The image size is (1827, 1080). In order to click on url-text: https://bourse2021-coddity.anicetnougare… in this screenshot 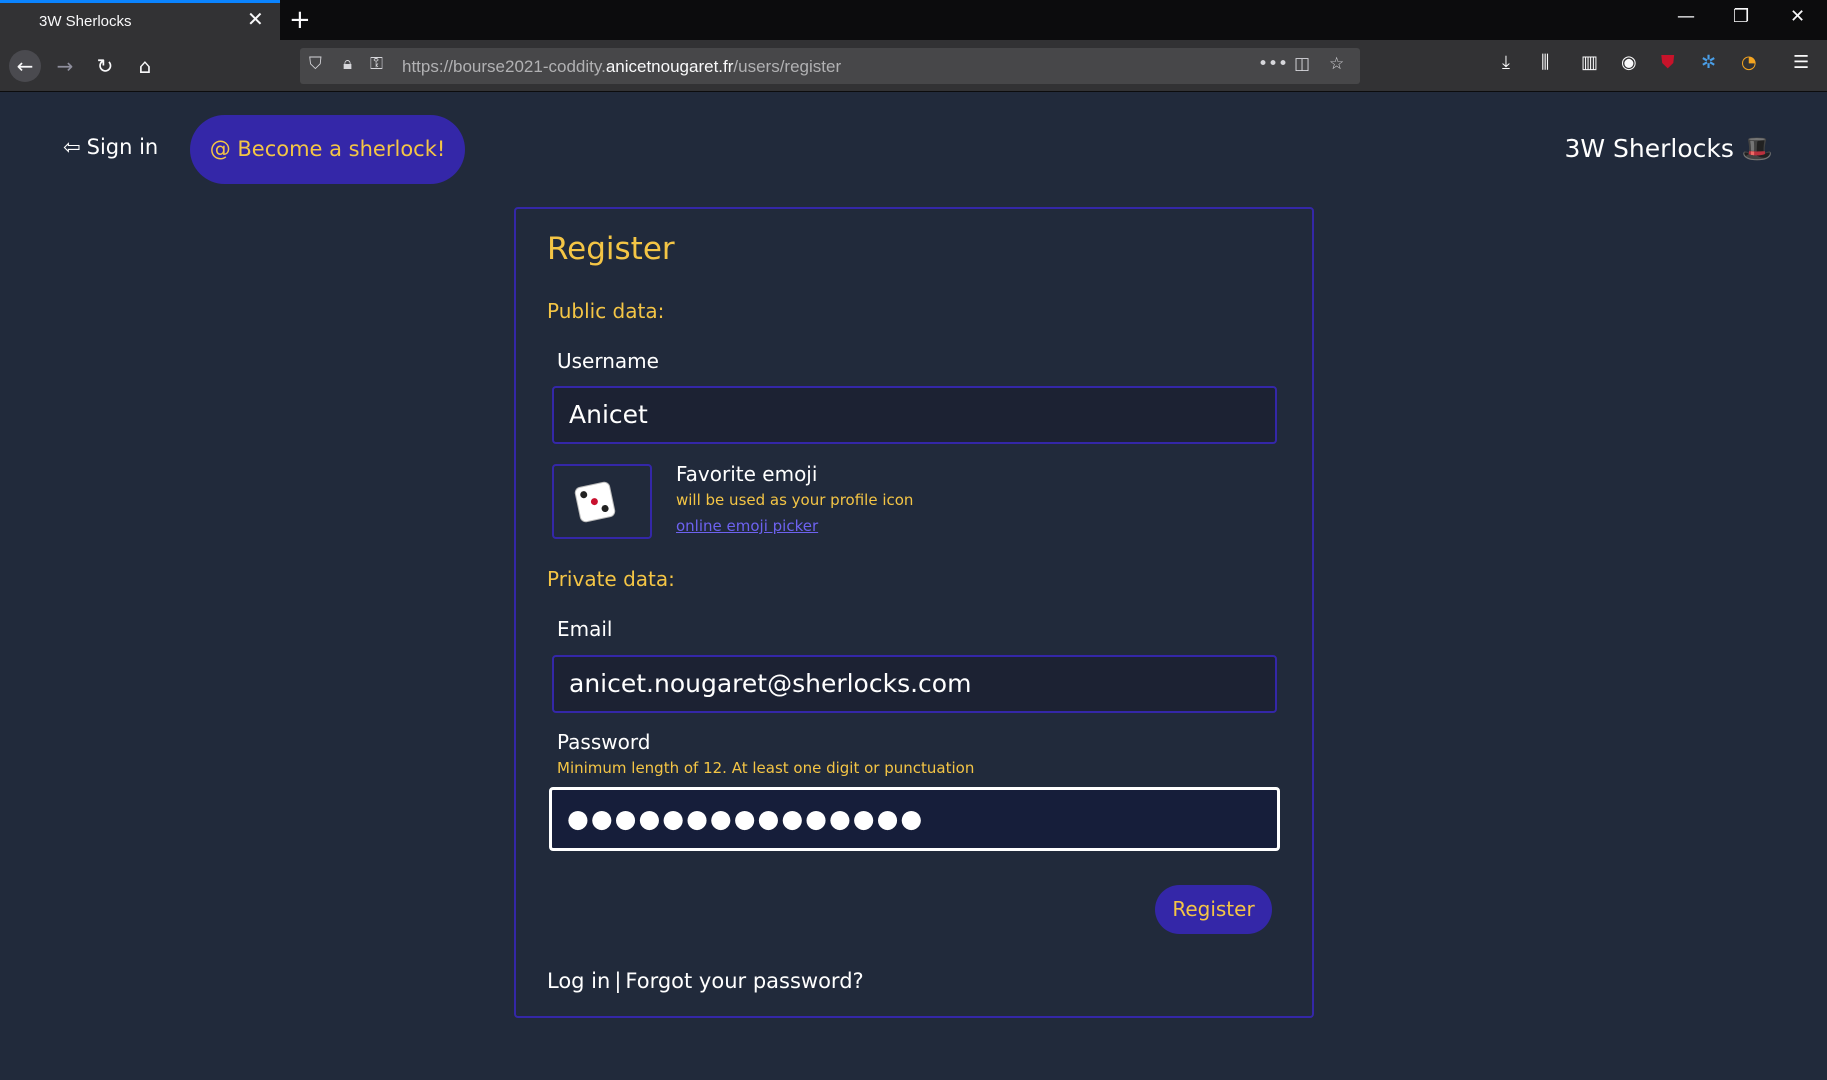, I will do `click(621, 67)`.